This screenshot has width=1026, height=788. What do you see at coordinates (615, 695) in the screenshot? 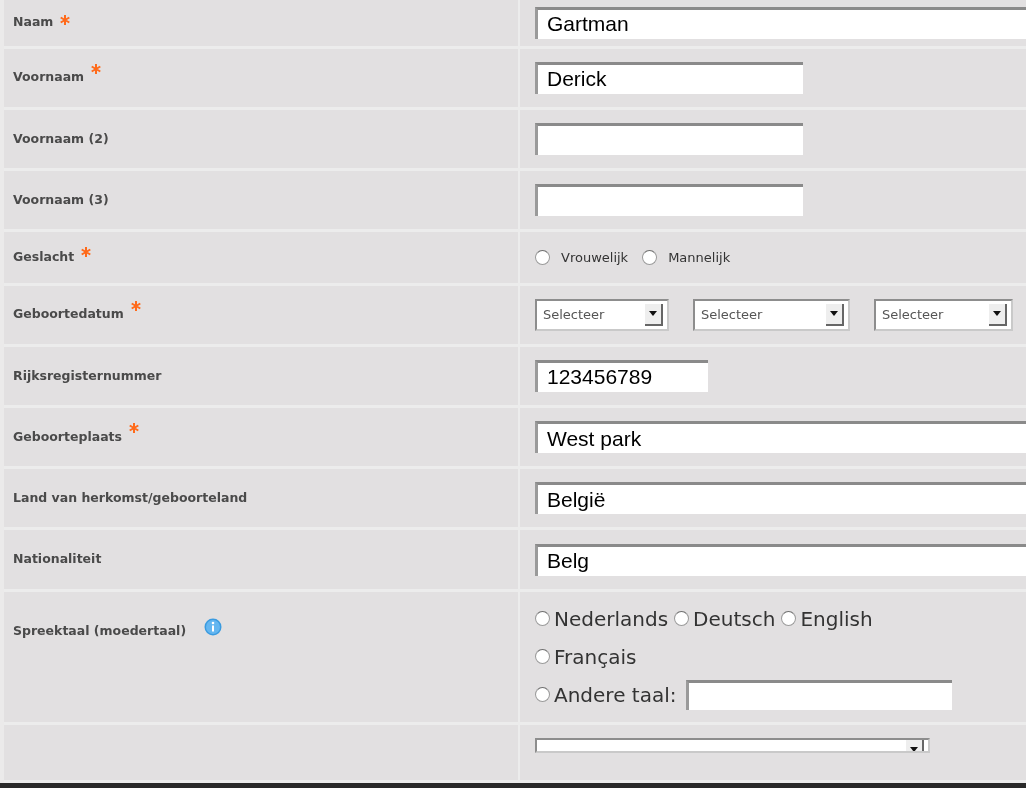
I see `option-label: Andere taal:` at bounding box center [615, 695].